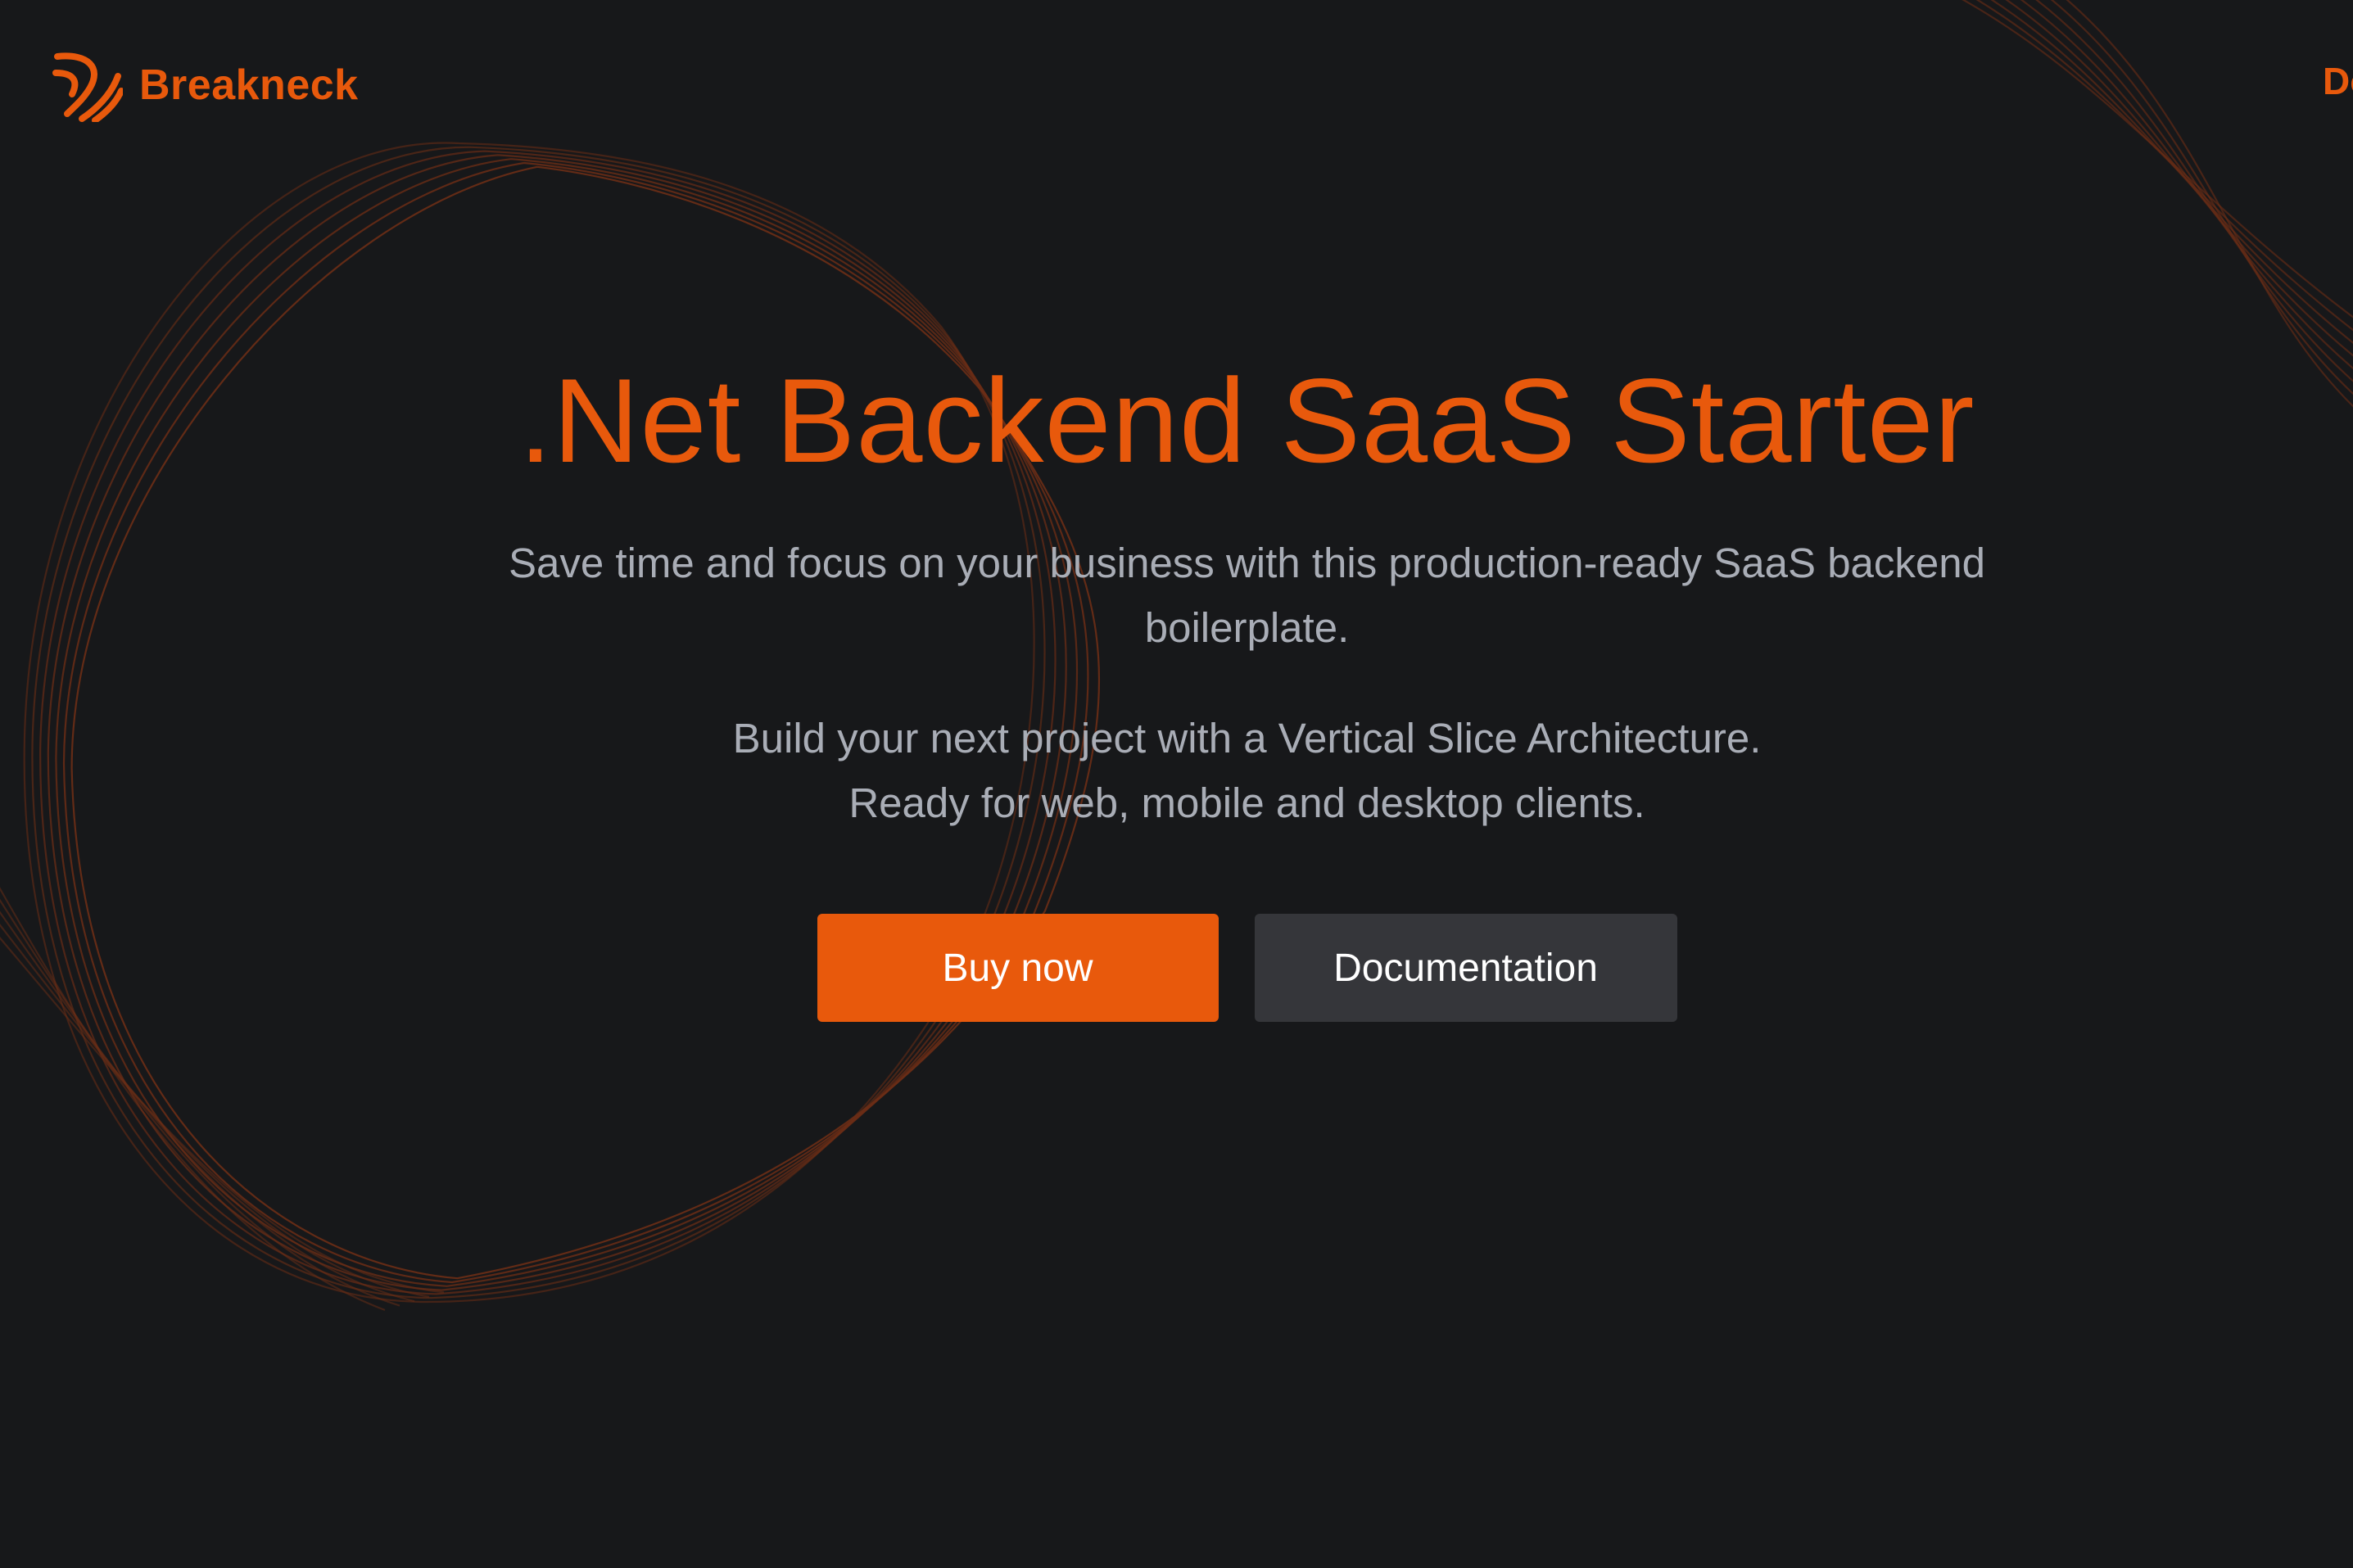 Image resolution: width=2353 pixels, height=1568 pixels. I want to click on brand-home-link: Breakneck, so click(206, 85).